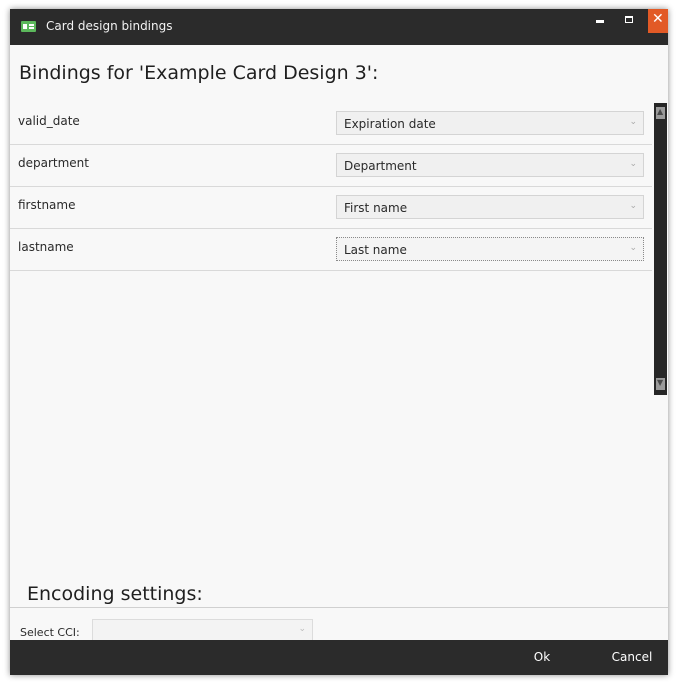  I want to click on bindings-header: Bindings for 'Example Card Design 3':, so click(199, 73).